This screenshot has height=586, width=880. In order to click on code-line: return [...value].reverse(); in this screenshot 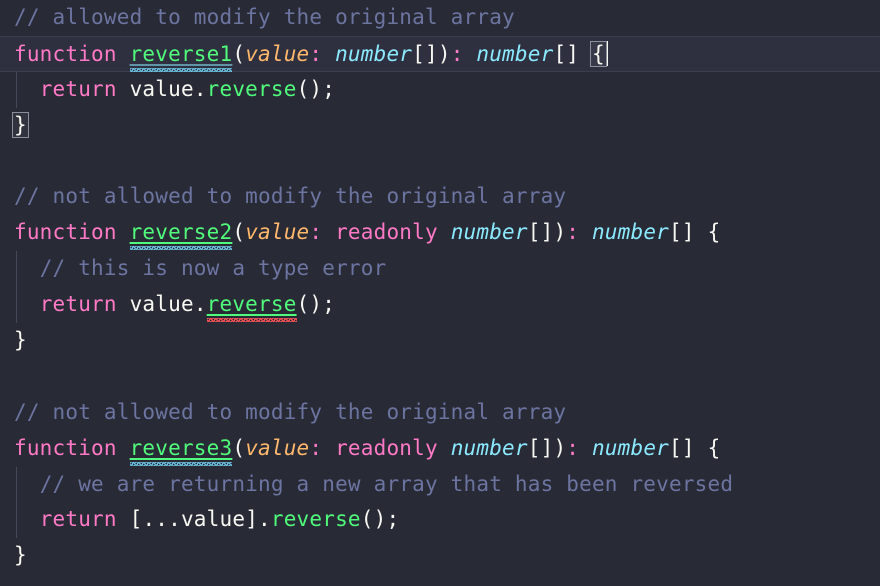, I will do `click(440, 520)`.